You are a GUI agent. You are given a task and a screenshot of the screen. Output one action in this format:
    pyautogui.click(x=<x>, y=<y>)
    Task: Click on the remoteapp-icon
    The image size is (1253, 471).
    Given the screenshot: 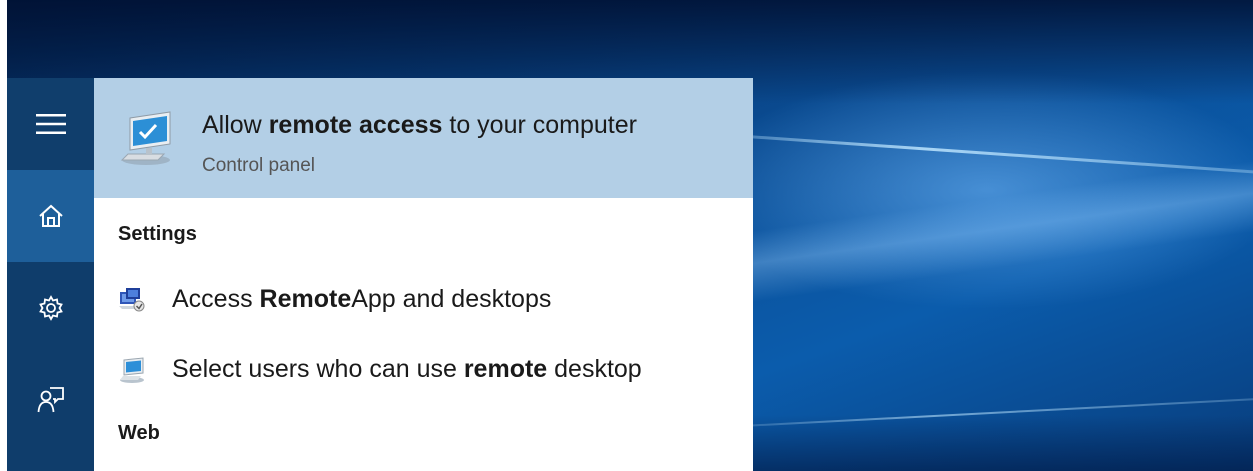 What is the action you would take?
    pyautogui.click(x=133, y=302)
    